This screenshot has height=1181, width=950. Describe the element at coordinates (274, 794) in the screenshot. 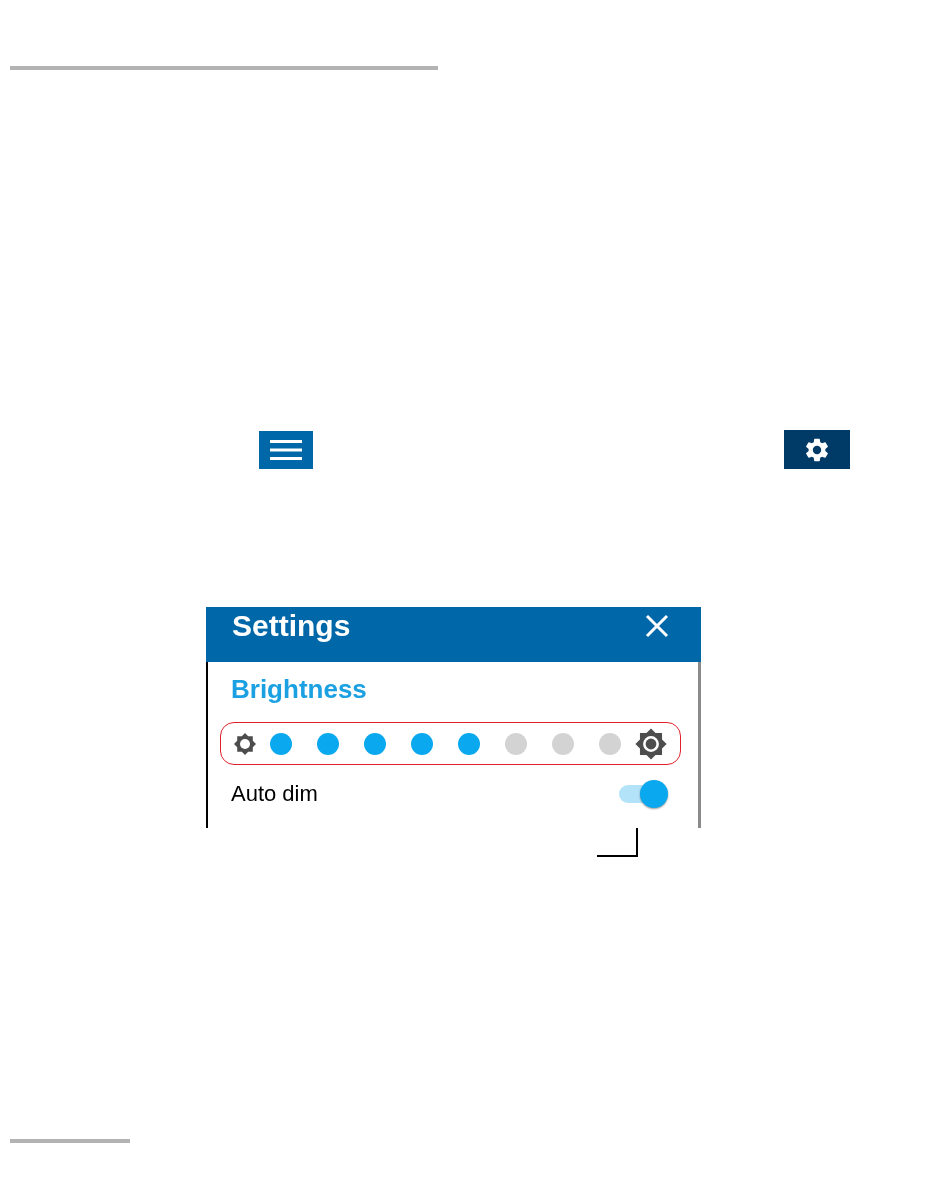

I see `auto-dim-label: Auto dim` at that location.